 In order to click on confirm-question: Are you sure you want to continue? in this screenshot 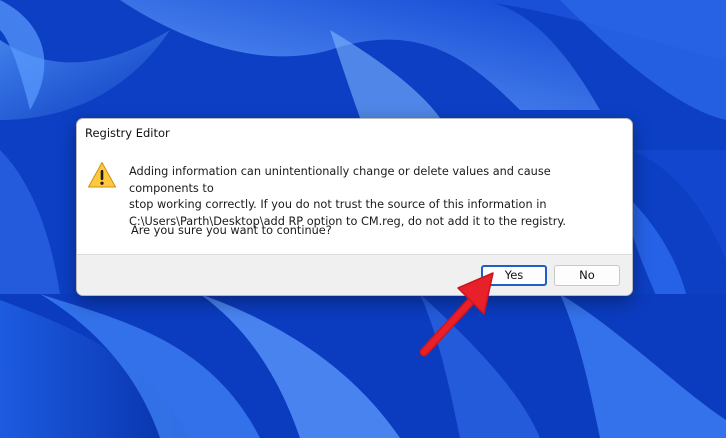, I will do `click(231, 230)`.